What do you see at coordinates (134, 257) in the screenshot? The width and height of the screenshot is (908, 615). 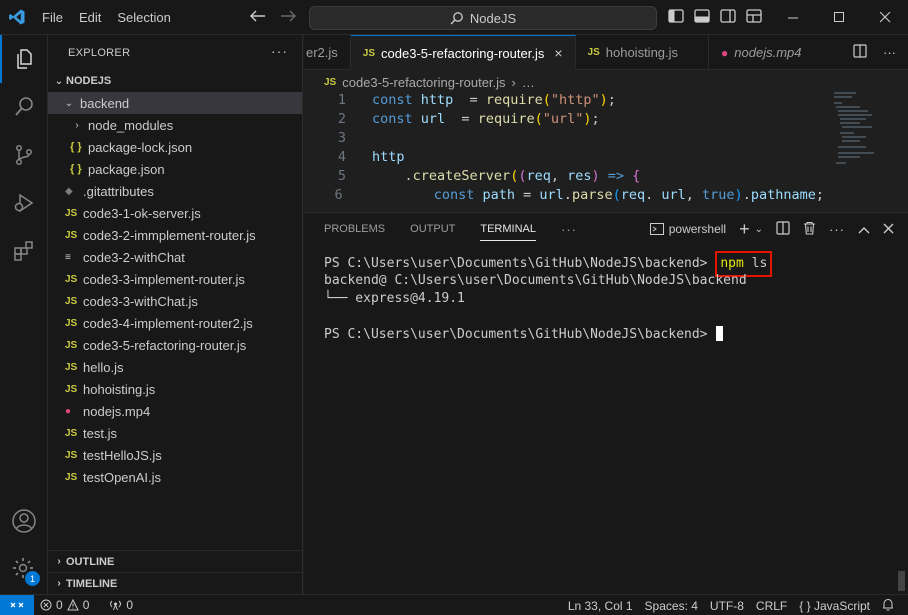 I see `tree-item-label: code3-2-withChat` at bounding box center [134, 257].